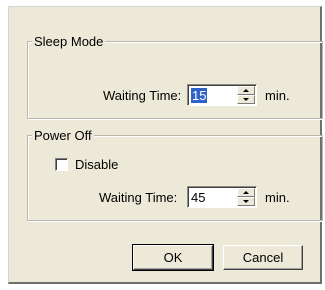 The image size is (325, 290). What do you see at coordinates (213, 198) in the screenshot?
I see `power-off-waiting-time-input: 45` at bounding box center [213, 198].